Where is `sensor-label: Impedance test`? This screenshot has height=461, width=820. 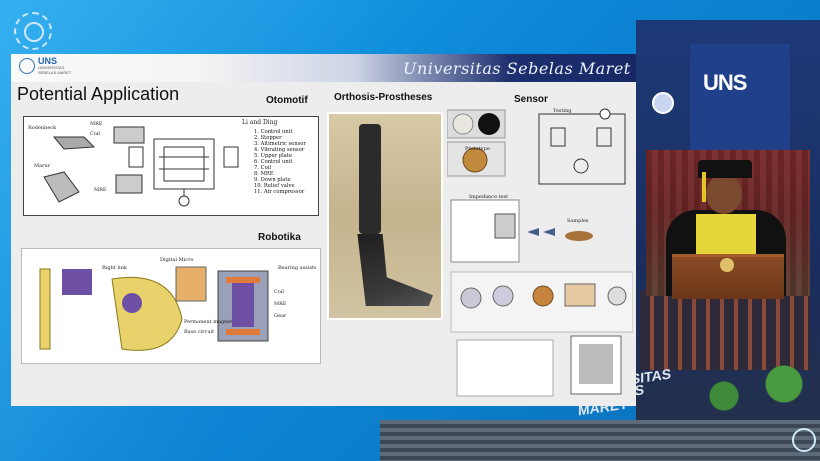
sensor-label: Impedance test is located at coordinates (489, 197).